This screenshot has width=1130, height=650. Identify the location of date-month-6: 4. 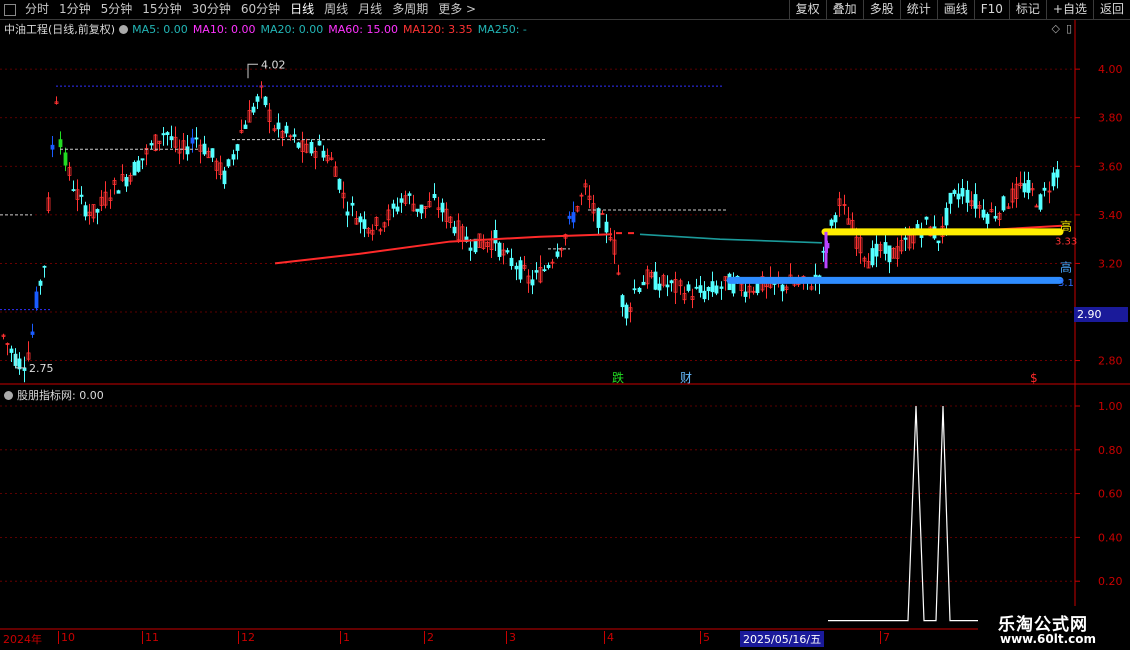
(609, 637).